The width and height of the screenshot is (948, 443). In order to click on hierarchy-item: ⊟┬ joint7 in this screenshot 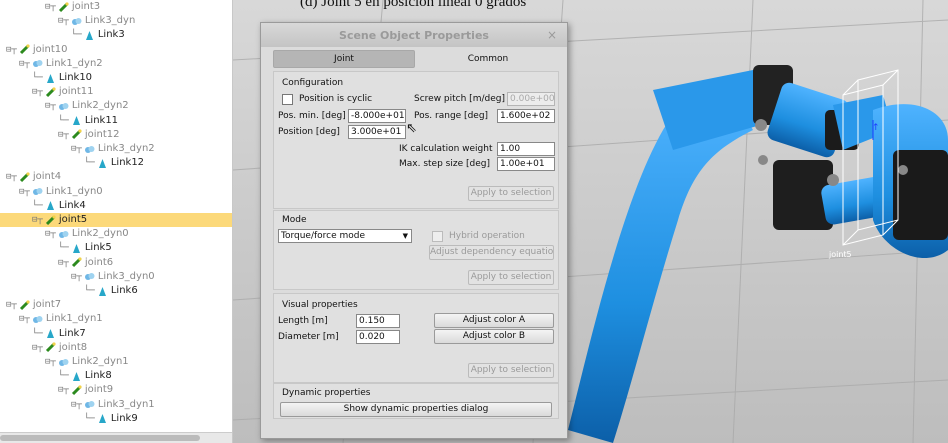, I will do `click(30, 305)`.